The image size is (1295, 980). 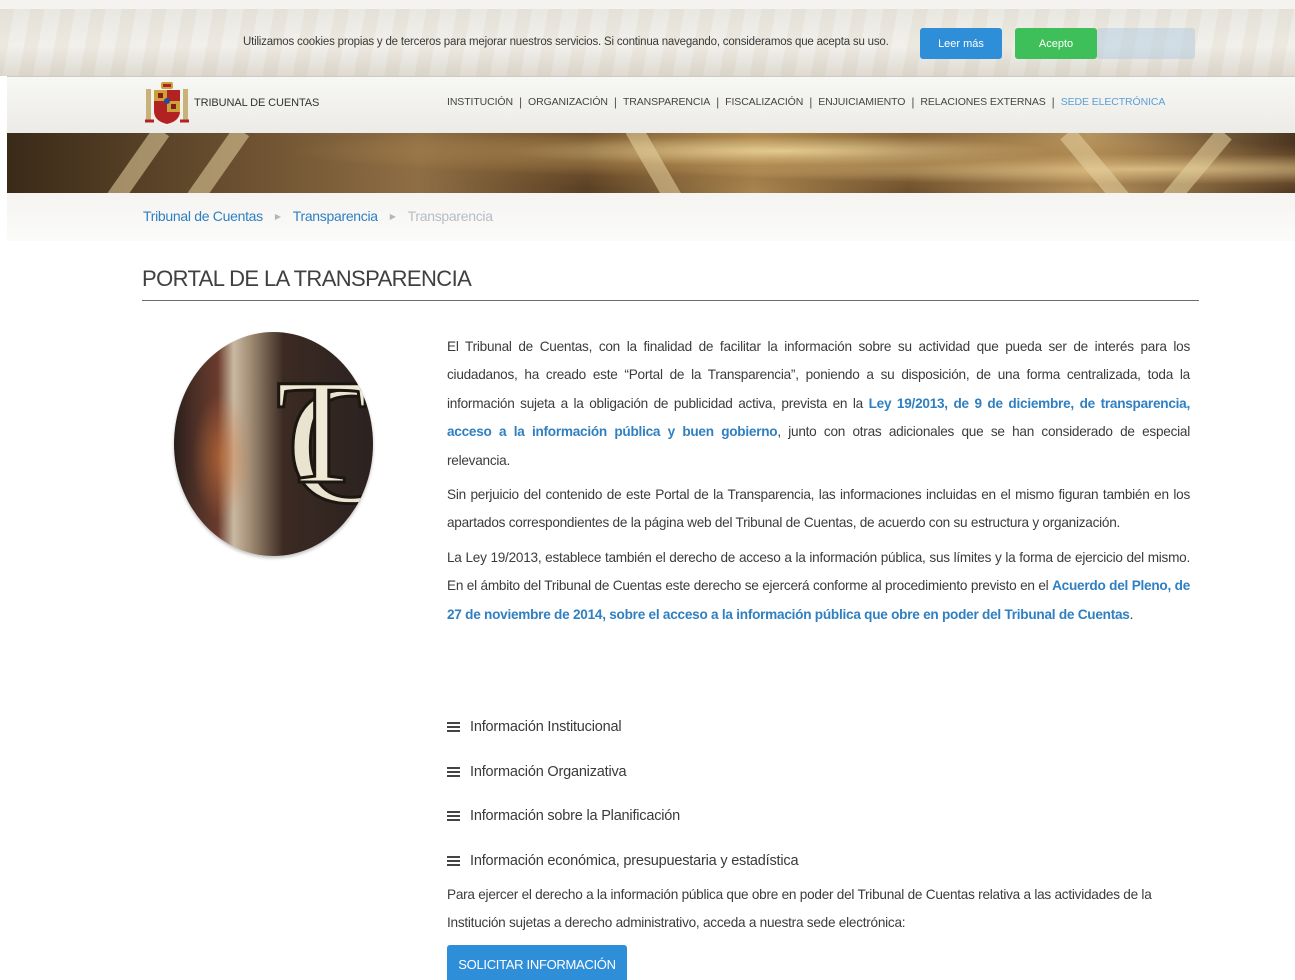 I want to click on nav-item-transparencia: TRANSPARENCIA, so click(x=666, y=102).